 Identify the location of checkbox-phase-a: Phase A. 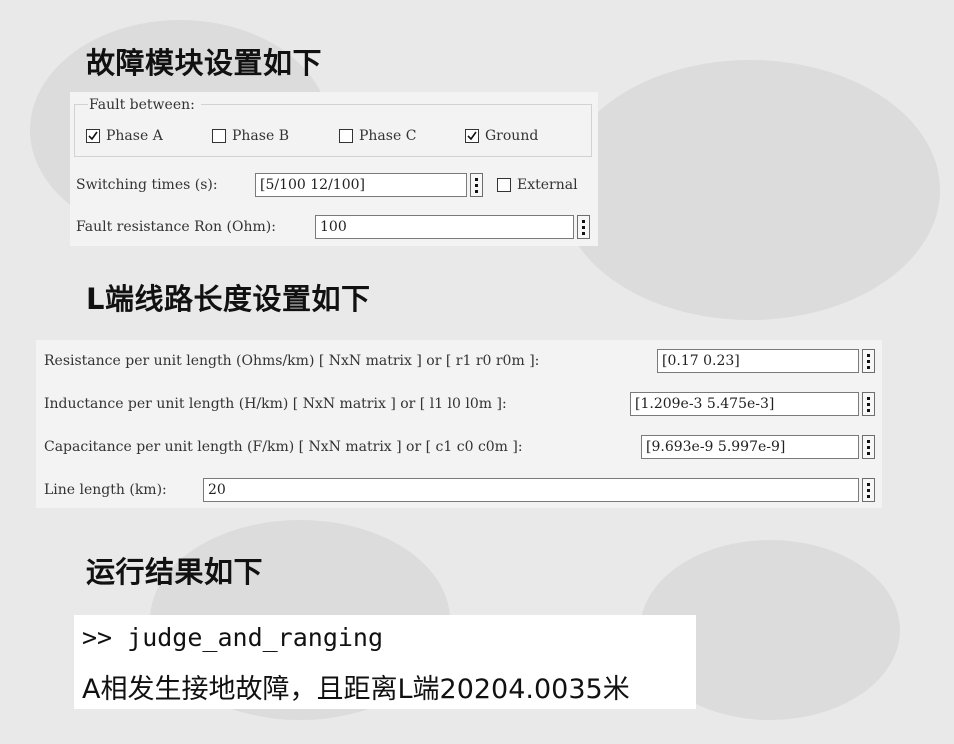
(124, 136).